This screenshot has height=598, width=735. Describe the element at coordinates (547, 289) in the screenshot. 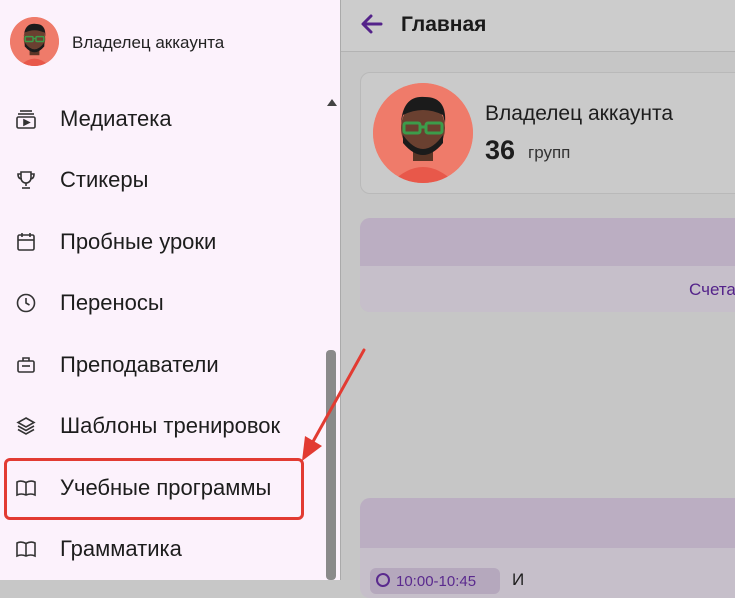

I see `panel-footer: Счета` at that location.